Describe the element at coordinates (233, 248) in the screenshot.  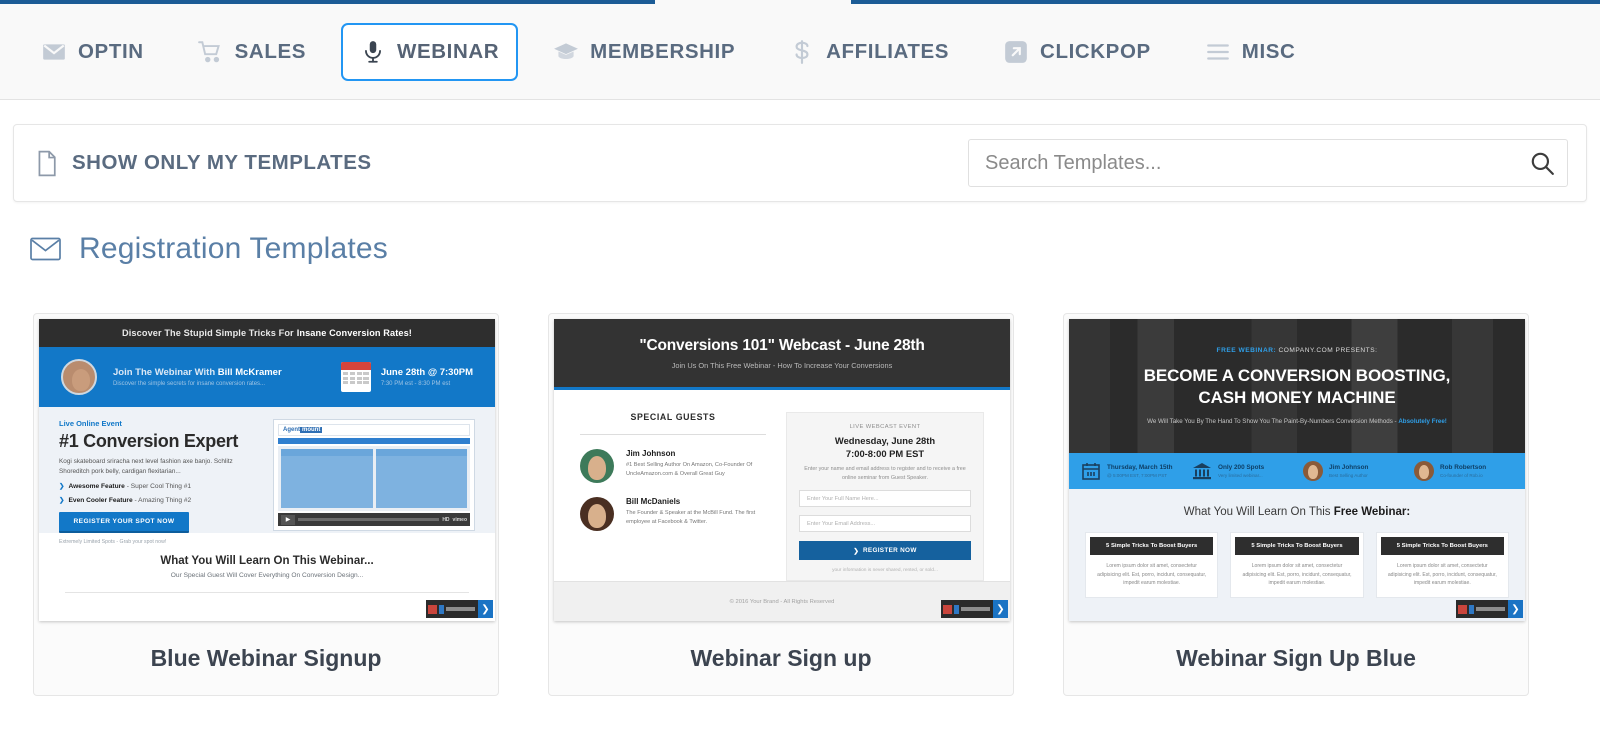
I see `page-title: Registration Templates` at that location.